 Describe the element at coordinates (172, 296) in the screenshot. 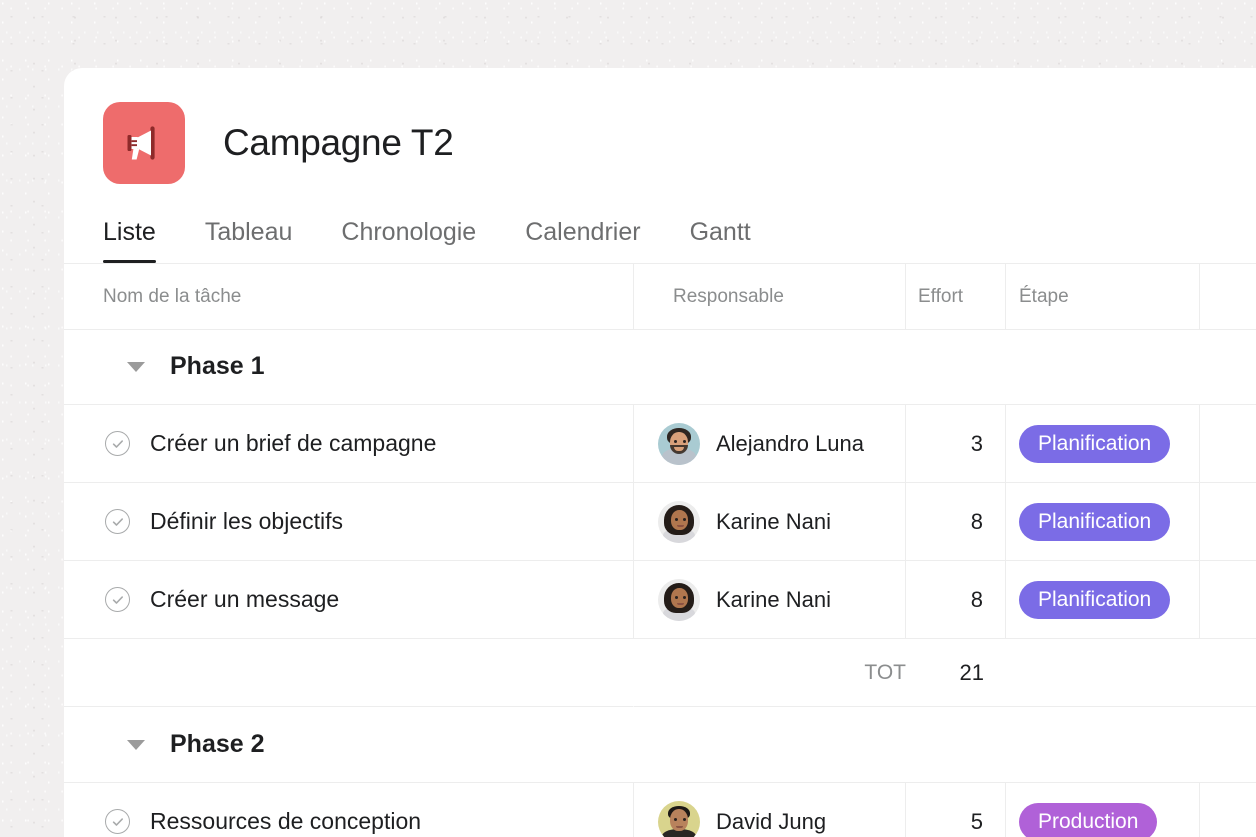

I see `column-header-name-label: Nom de la tâche` at that location.